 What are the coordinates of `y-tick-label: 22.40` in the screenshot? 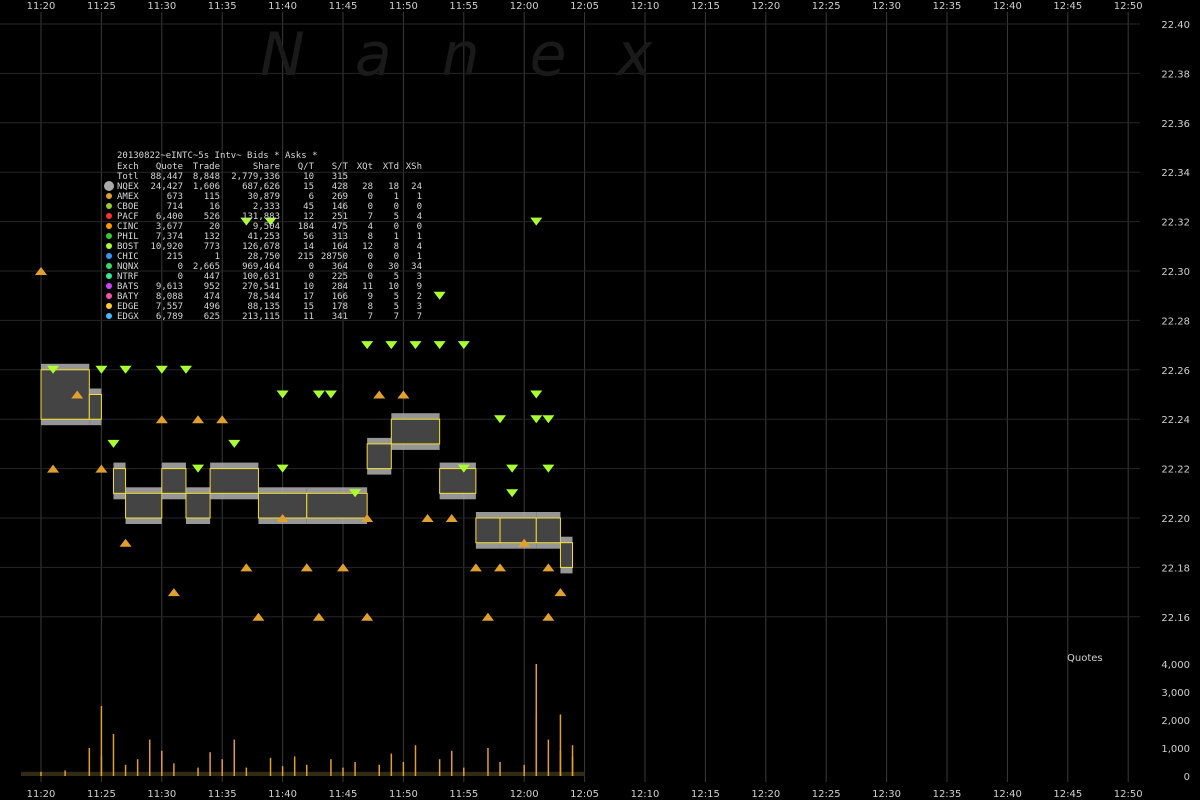 It's located at (1175, 25).